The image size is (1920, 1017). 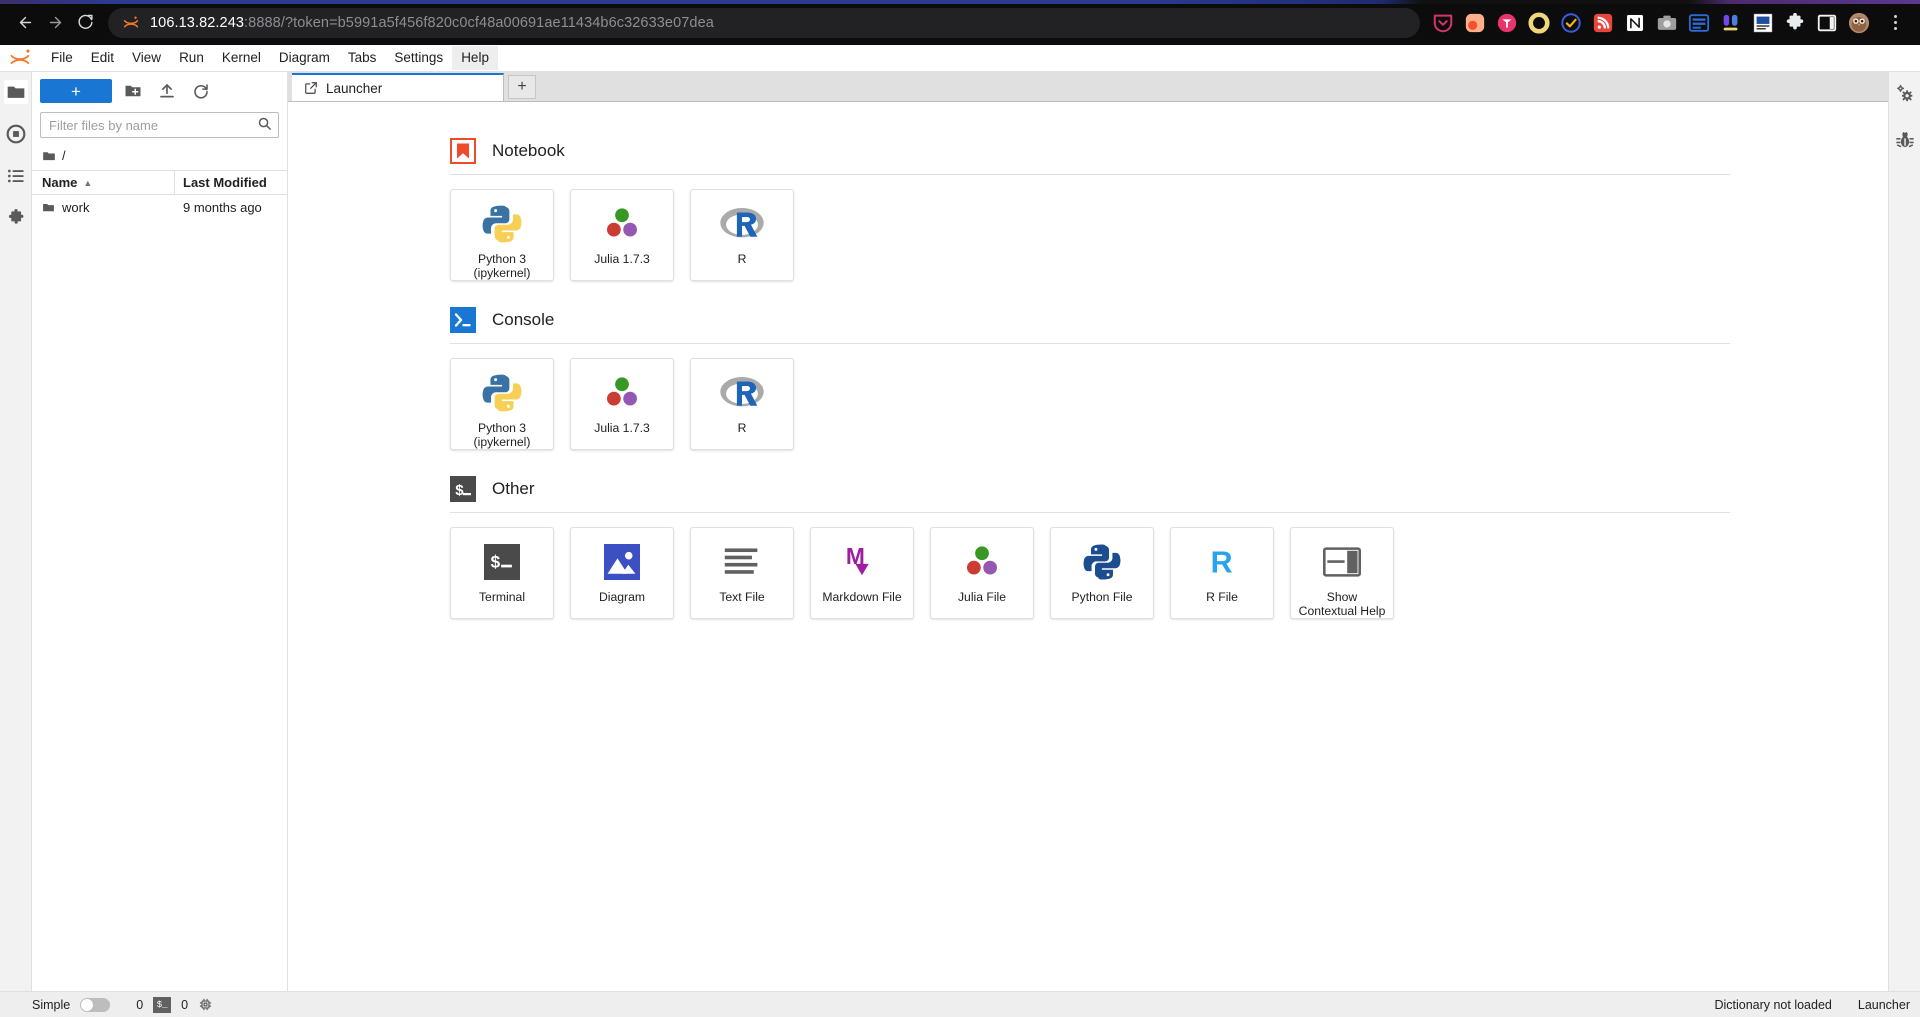 What do you see at coordinates (49, 155) in the screenshot?
I see `folder-icon` at bounding box center [49, 155].